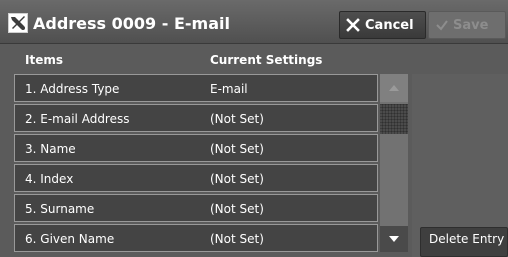 Image resolution: width=508 pixels, height=257 pixels. Describe the element at coordinates (44, 60) in the screenshot. I see `column-header-items: Items` at that location.